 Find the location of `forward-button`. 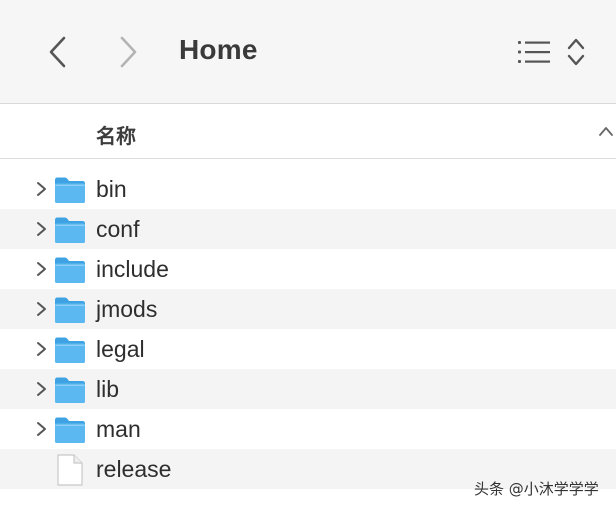

forward-button is located at coordinates (128, 52).